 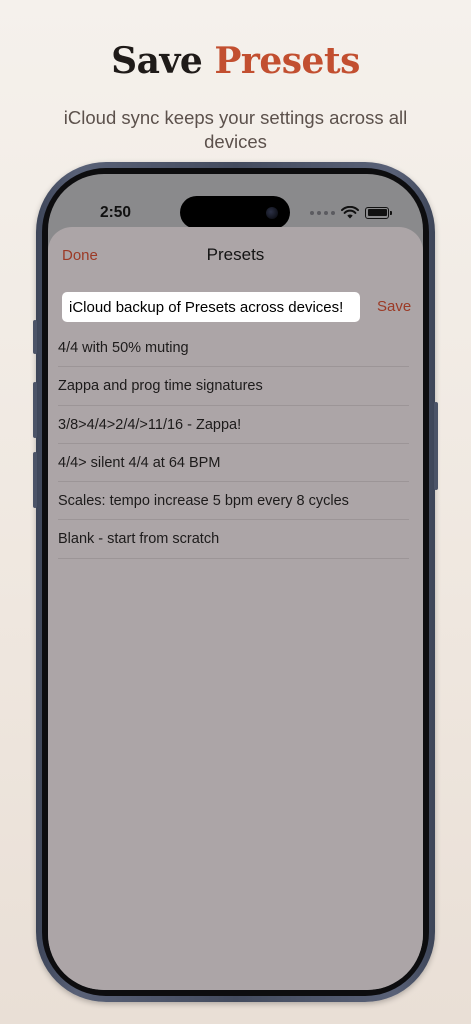 I want to click on battery-icon, so click(x=378, y=212).